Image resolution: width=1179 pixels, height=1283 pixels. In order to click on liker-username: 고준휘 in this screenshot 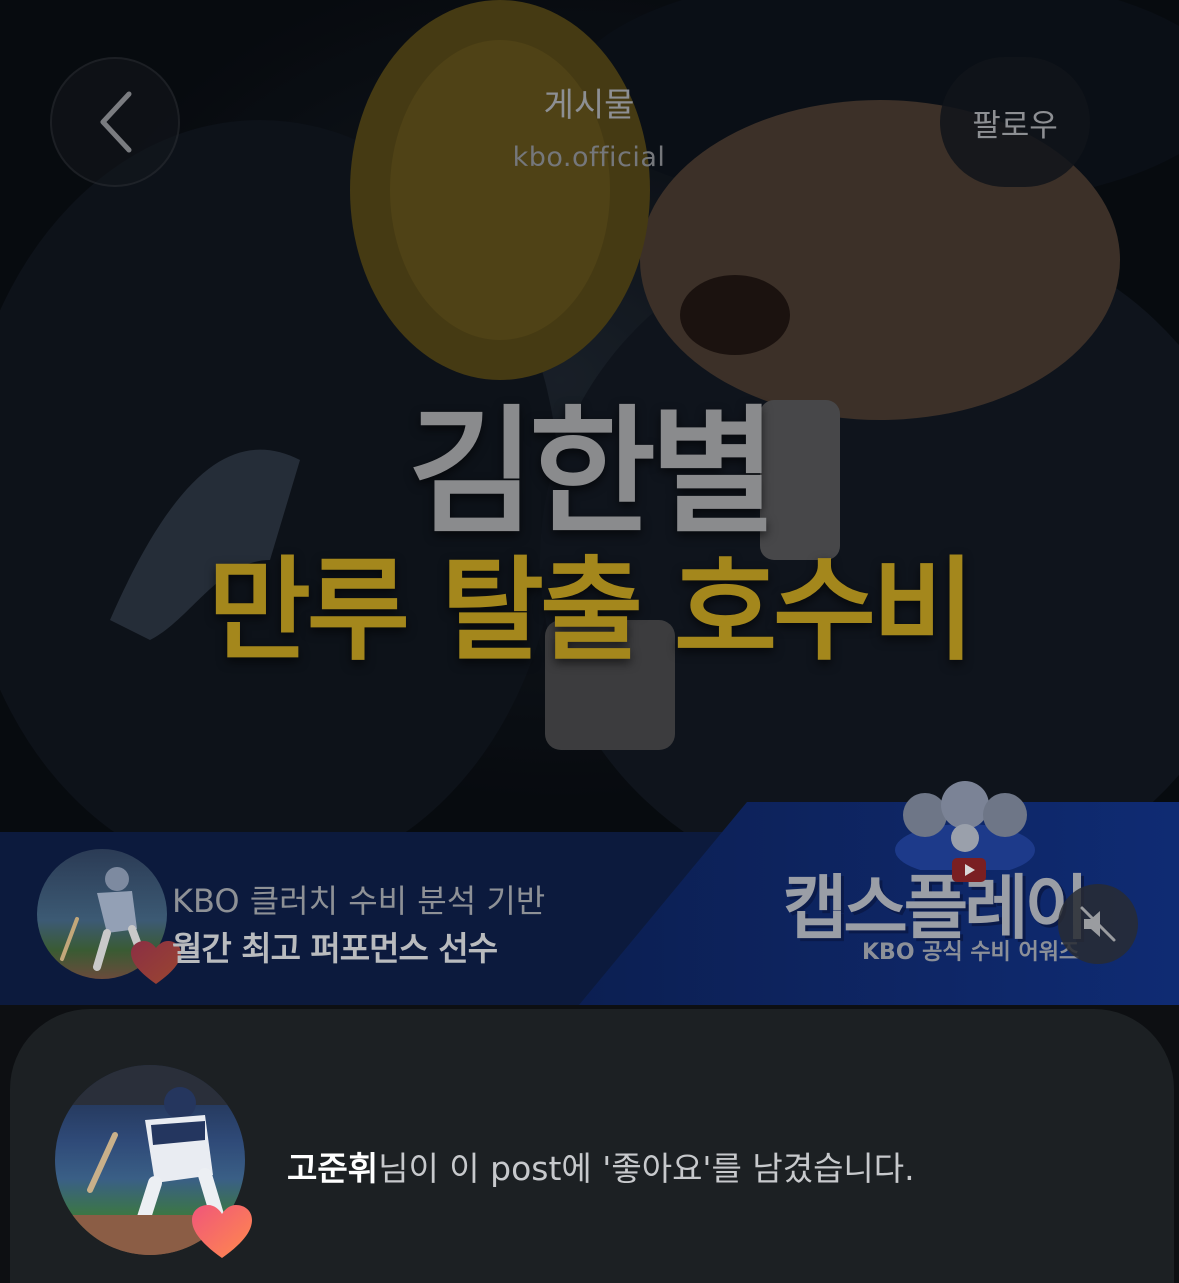, I will do `click(332, 1168)`.